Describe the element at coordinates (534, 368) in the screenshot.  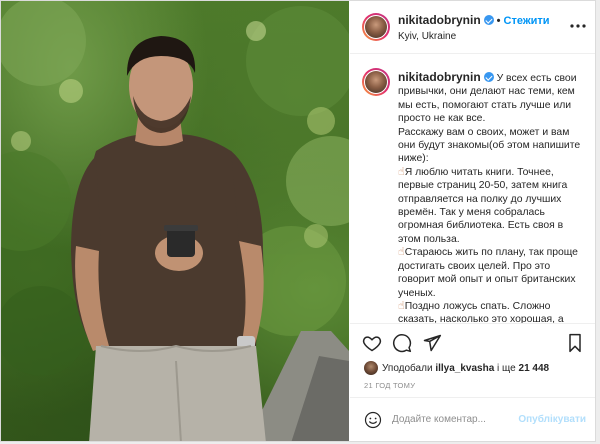
I see `likes-count: 21 448` at that location.